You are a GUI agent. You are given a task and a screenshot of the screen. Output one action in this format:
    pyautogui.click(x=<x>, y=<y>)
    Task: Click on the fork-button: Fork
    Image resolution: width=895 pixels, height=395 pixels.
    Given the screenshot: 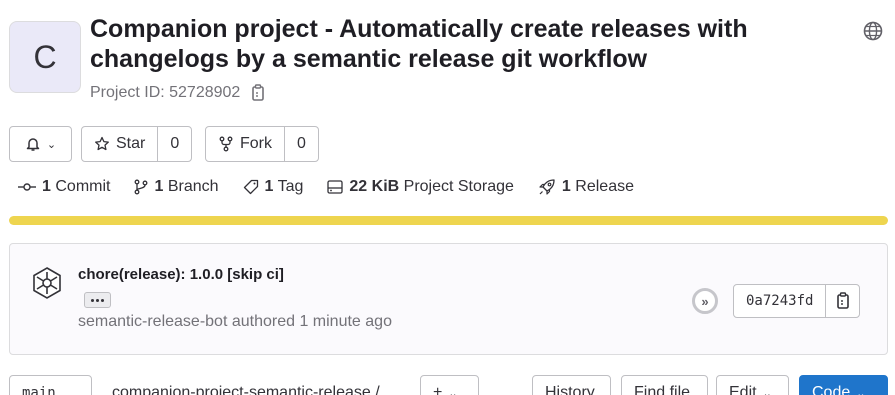 What is the action you would take?
    pyautogui.click(x=245, y=144)
    